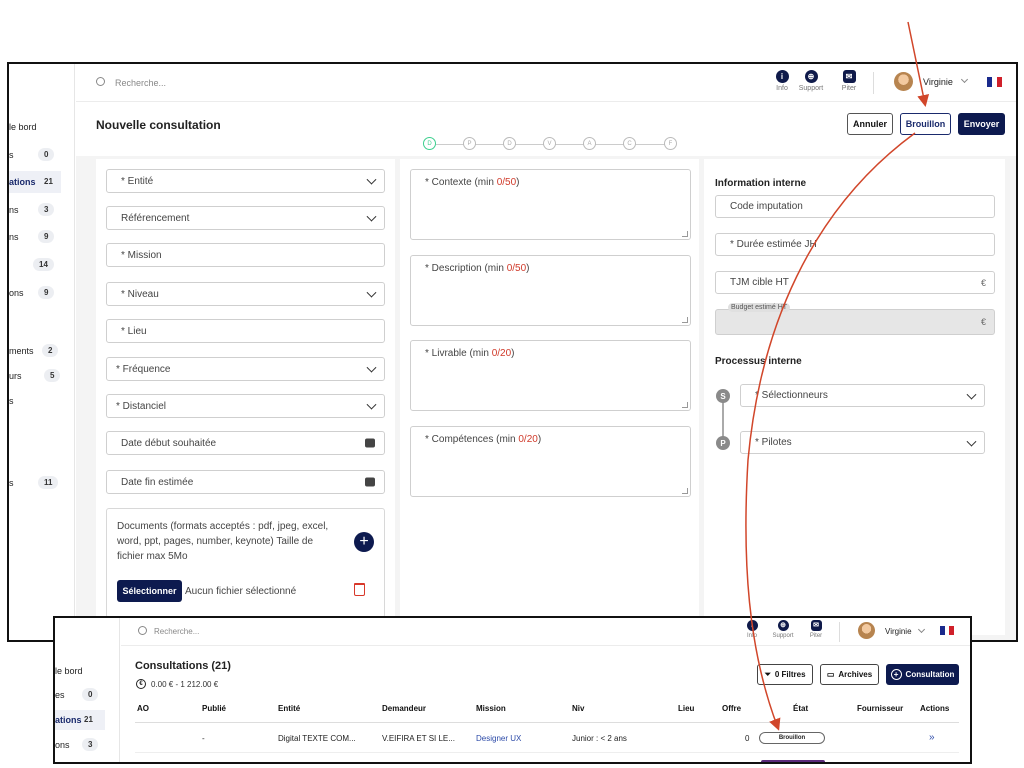 This screenshot has width=1024, height=768. I want to click on sidebar-item-6: ons, so click(16, 293).